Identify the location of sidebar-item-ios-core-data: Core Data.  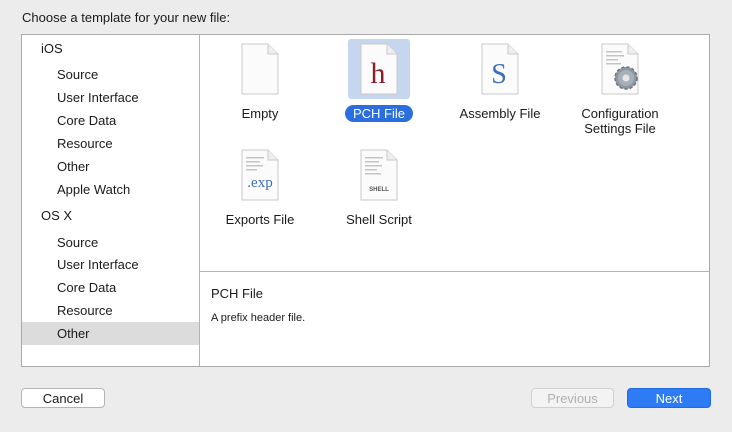
(110, 120).